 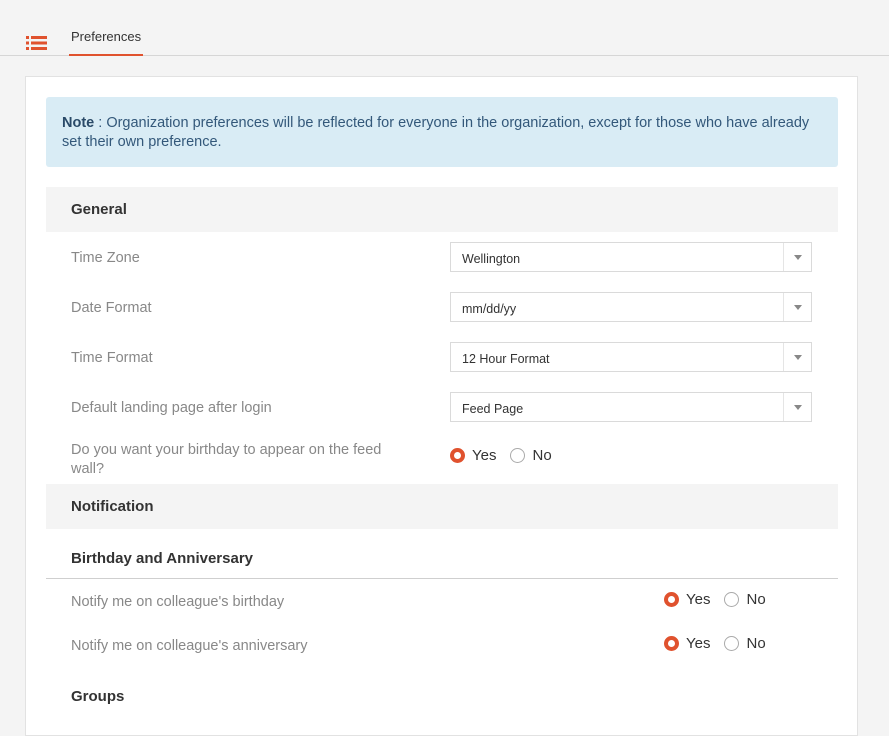 What do you see at coordinates (756, 643) in the screenshot?
I see `anniversary-notify-no-label: No` at bounding box center [756, 643].